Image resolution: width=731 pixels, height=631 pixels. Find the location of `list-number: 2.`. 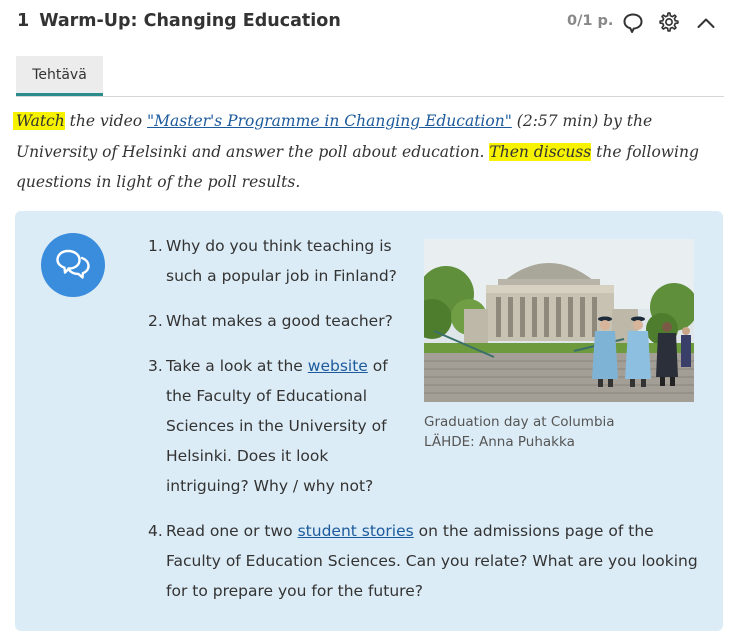

list-number: 2. is located at coordinates (155, 321).